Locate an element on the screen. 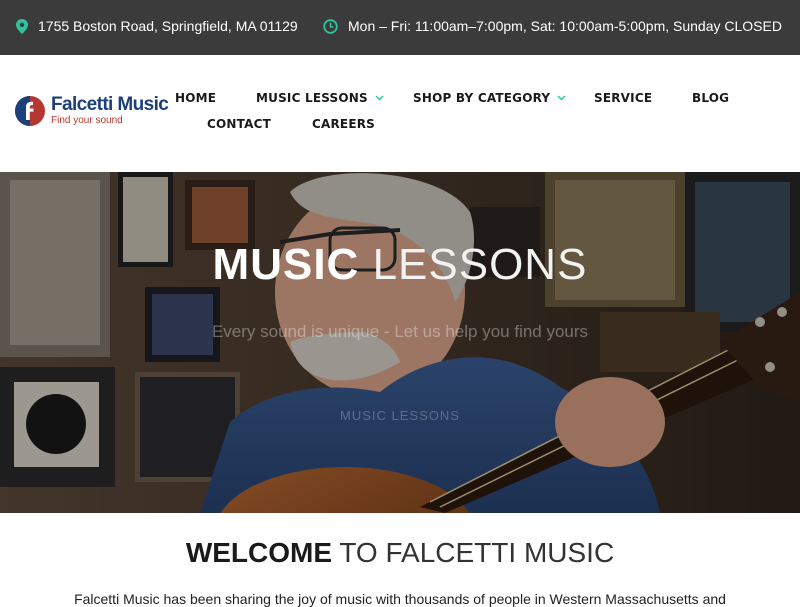  nav-contact: CONTACT is located at coordinates (239, 124).